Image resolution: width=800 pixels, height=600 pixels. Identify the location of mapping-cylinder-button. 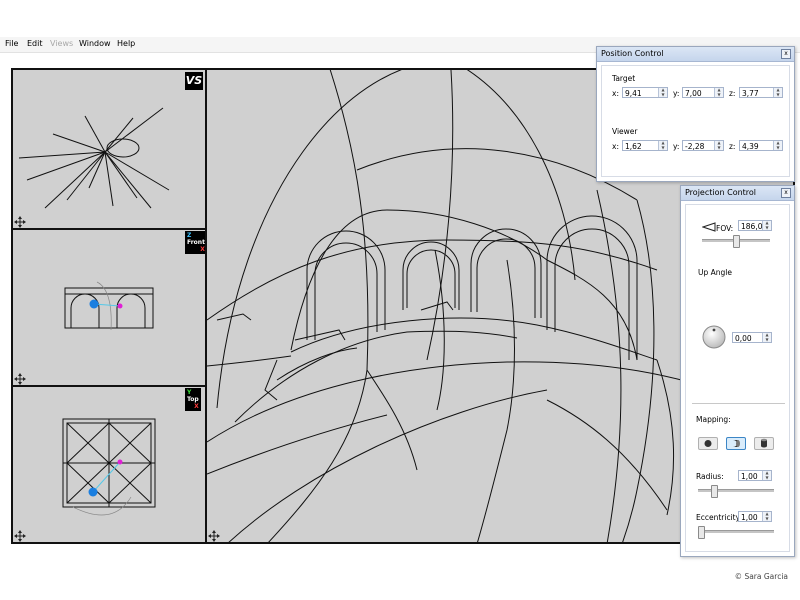
(764, 443).